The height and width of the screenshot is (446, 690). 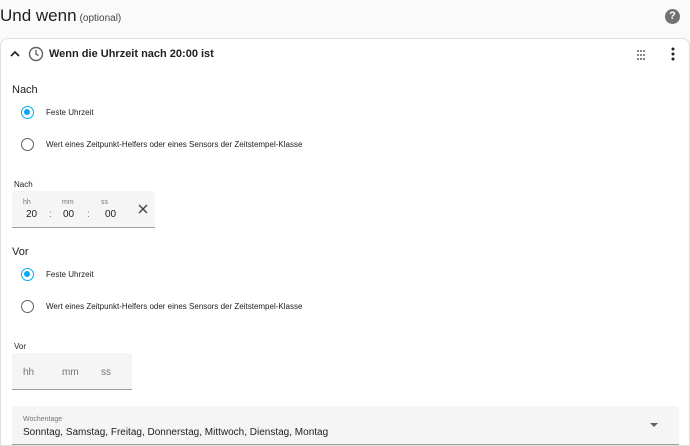 What do you see at coordinates (654, 425) in the screenshot?
I see `dropdown-arrow-icon` at bounding box center [654, 425].